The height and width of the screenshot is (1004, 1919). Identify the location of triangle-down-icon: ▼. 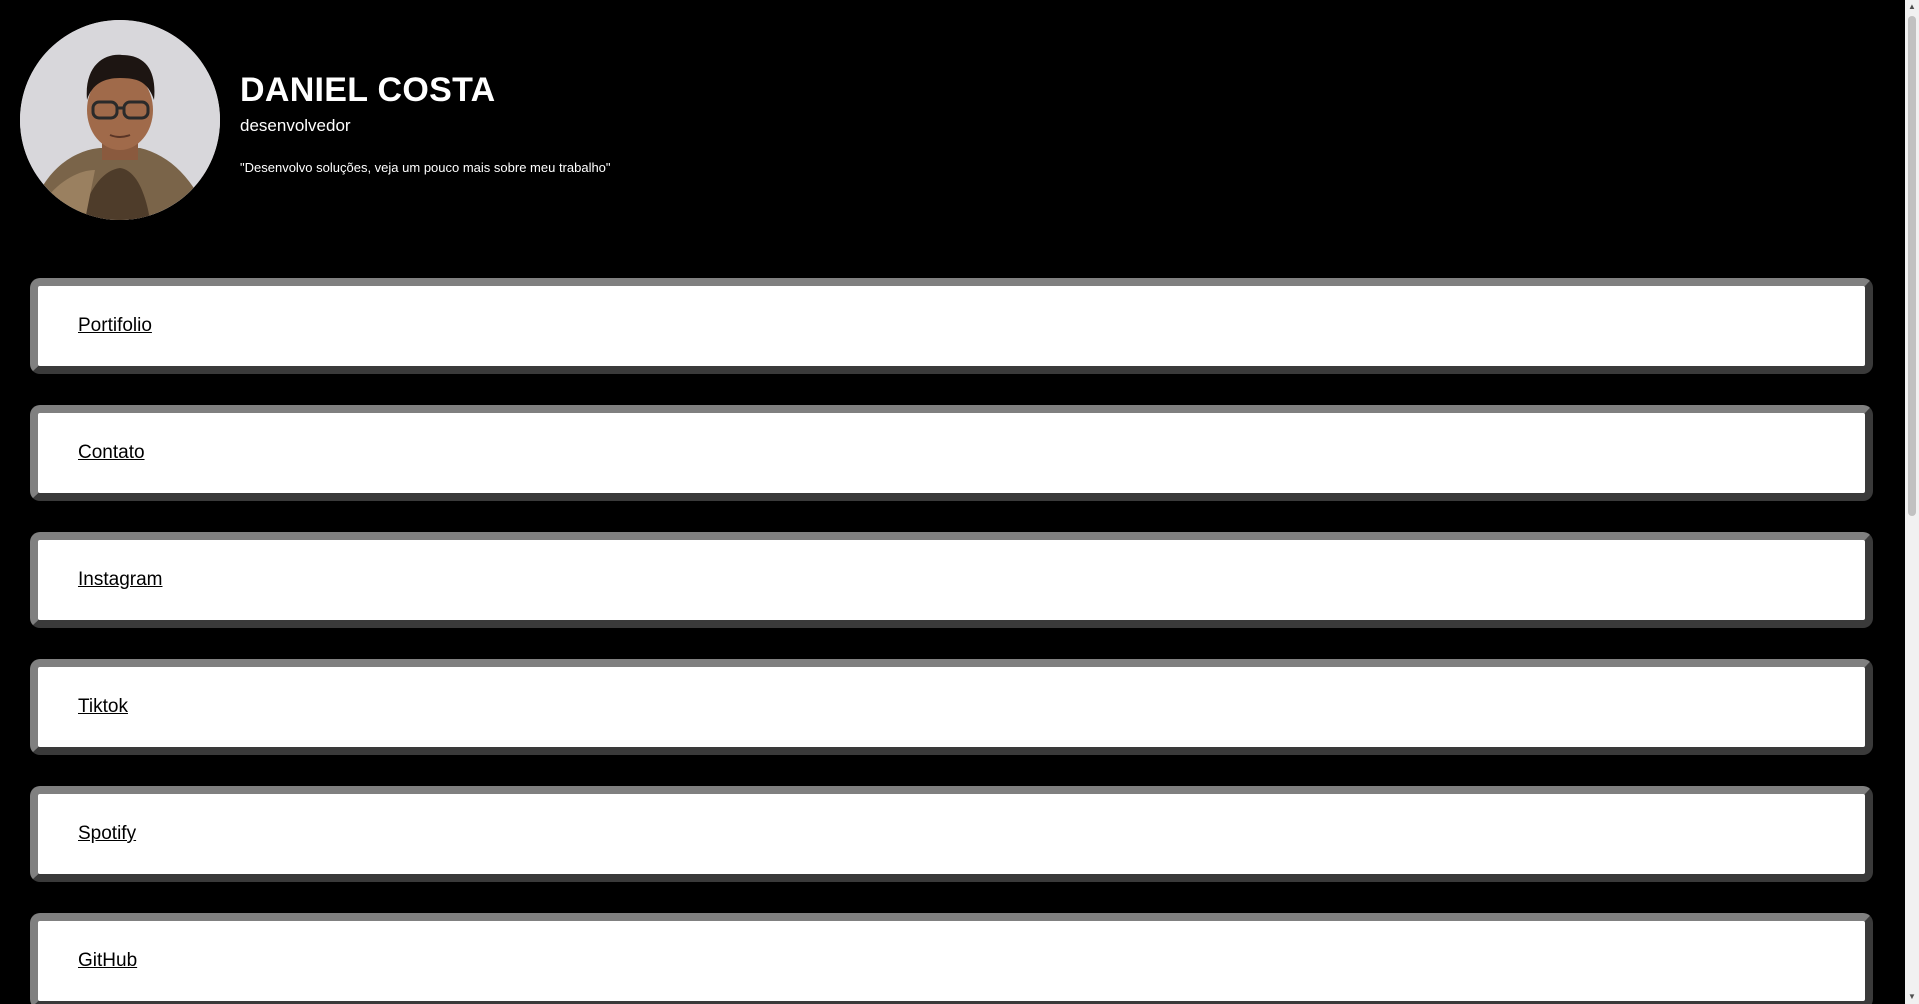
(1912, 997).